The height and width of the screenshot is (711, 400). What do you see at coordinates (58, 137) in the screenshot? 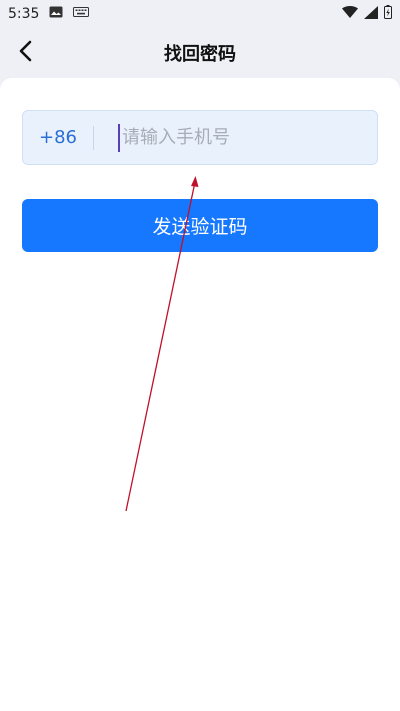
I see `country-code: +86` at bounding box center [58, 137].